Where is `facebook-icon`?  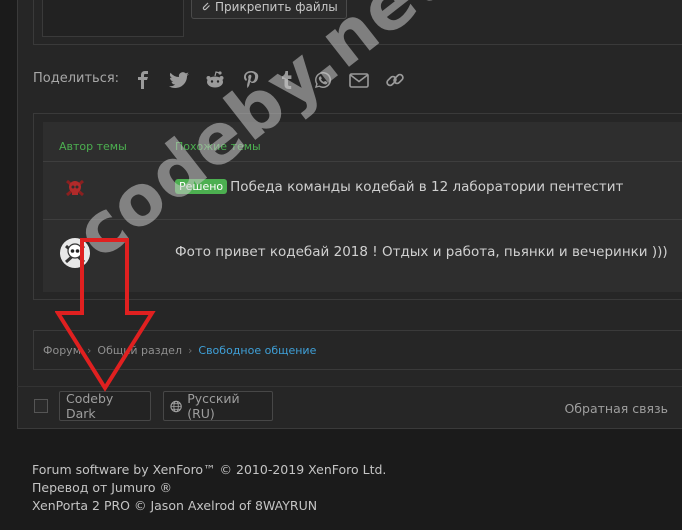
facebook-icon is located at coordinates (143, 80).